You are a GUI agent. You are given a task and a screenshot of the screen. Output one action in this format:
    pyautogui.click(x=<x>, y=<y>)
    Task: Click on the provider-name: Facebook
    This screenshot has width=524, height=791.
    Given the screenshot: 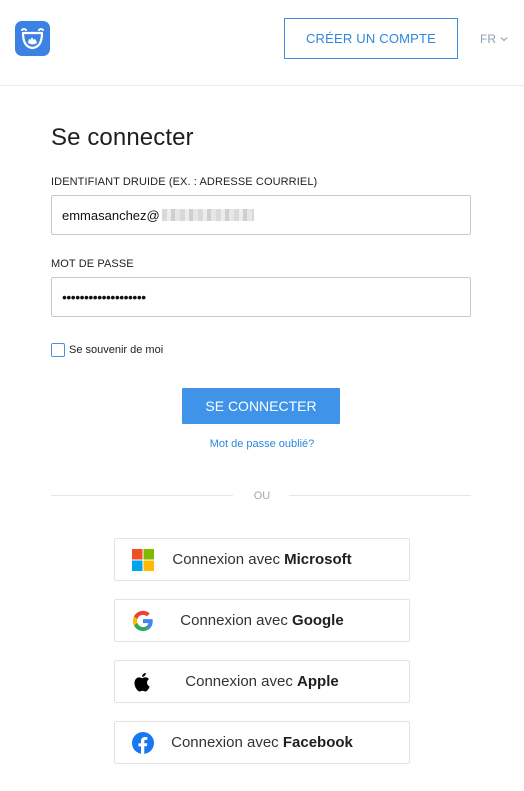 What is the action you would take?
    pyautogui.click(x=317, y=742)
    